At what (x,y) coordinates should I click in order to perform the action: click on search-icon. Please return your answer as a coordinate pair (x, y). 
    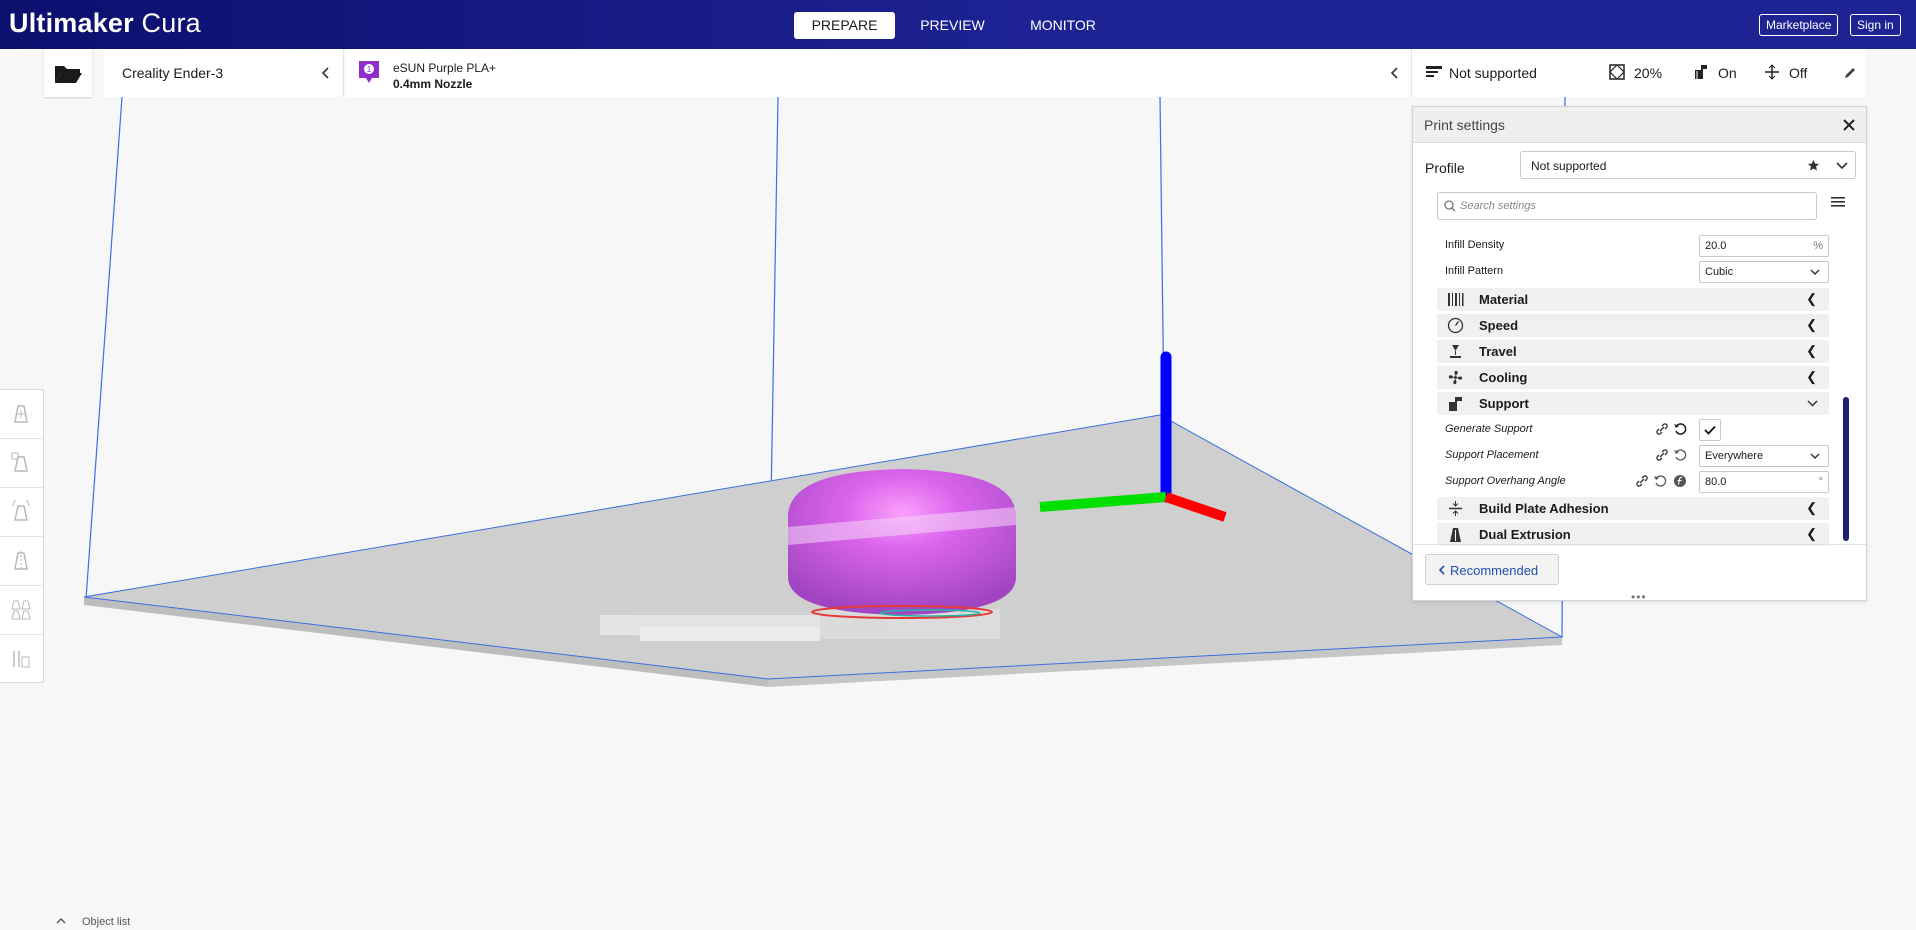
    Looking at the image, I should click on (1450, 206).